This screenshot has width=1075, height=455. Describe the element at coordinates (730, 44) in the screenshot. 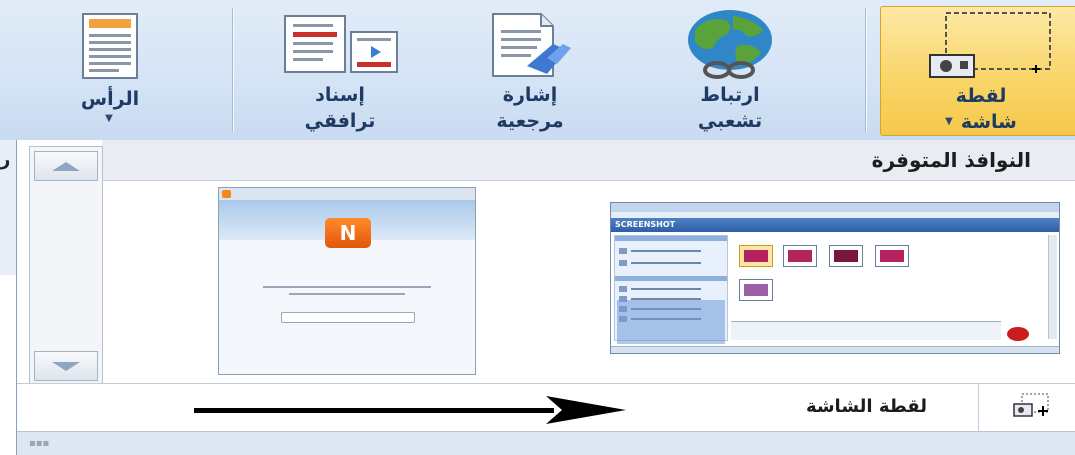

I see `globe-link-icon` at that location.